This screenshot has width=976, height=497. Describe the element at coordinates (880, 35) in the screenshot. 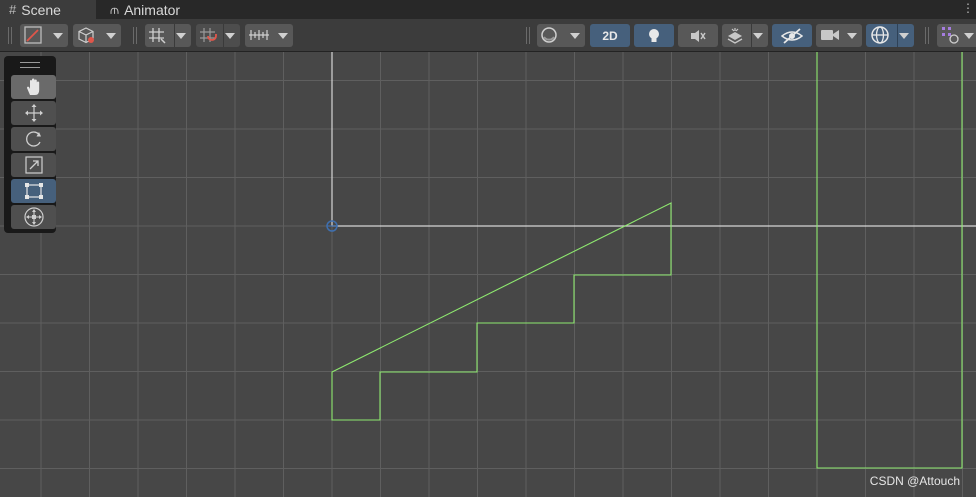

I see `gizmo-globe-icon` at that location.